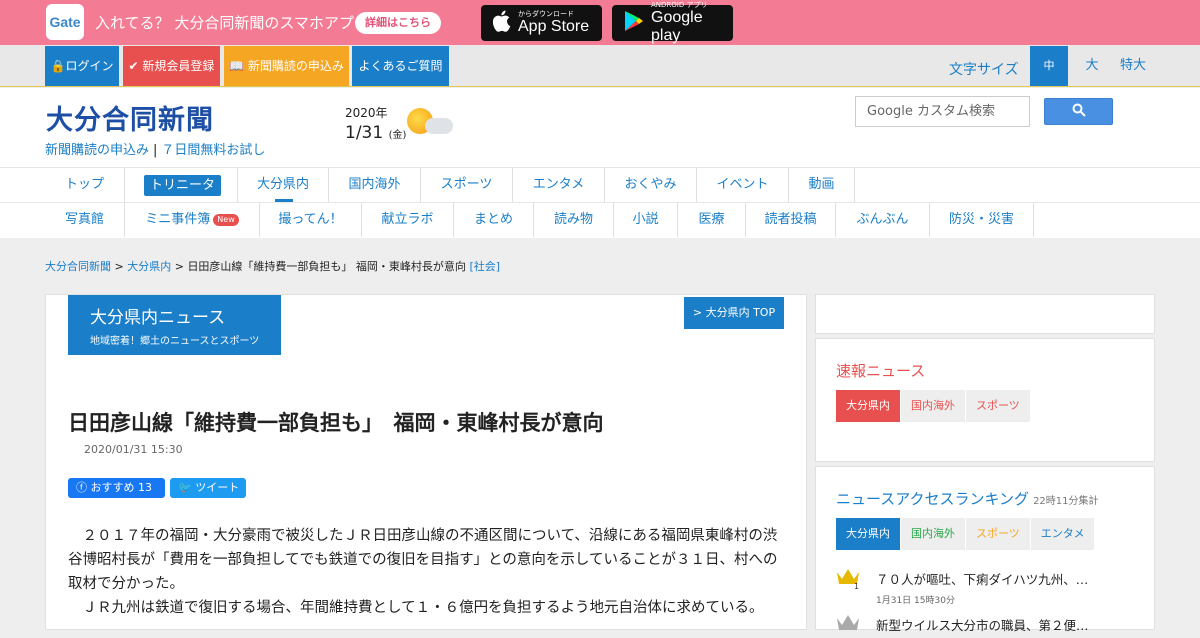 The height and width of the screenshot is (638, 1200). I want to click on nav-summary: まとめ, so click(494, 220).